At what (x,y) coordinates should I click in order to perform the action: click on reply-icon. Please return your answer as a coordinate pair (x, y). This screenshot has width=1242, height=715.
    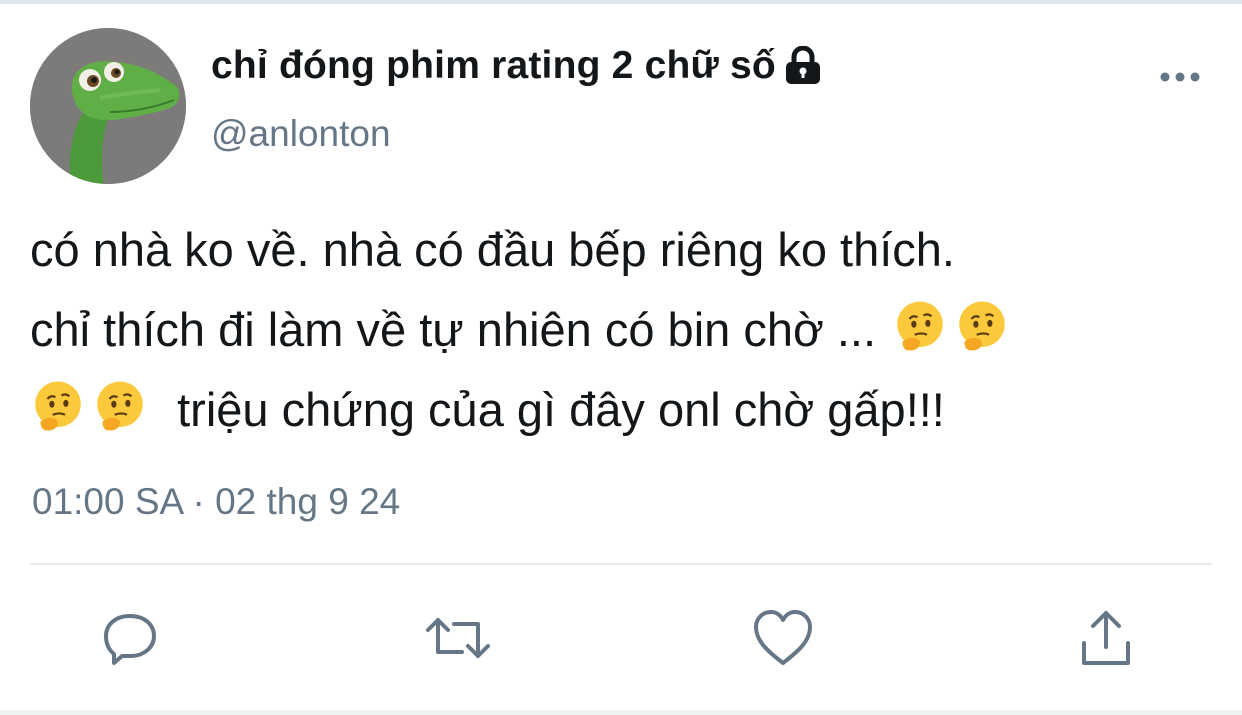
    Looking at the image, I should click on (130, 639).